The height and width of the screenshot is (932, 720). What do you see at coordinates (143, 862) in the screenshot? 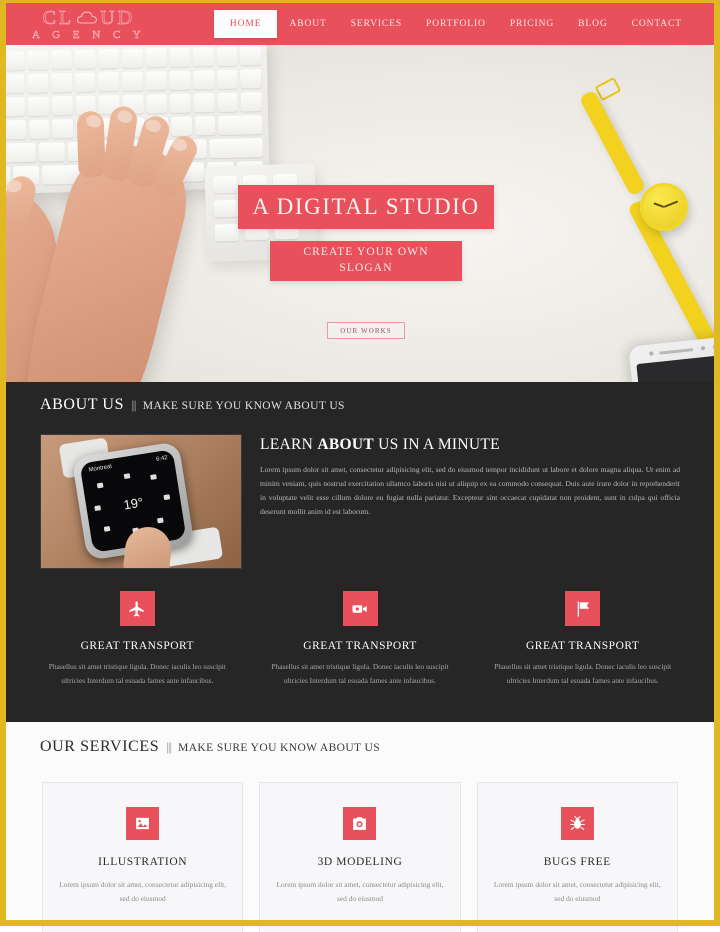
I see `service-card-title: ILLUSTRATION` at bounding box center [143, 862].